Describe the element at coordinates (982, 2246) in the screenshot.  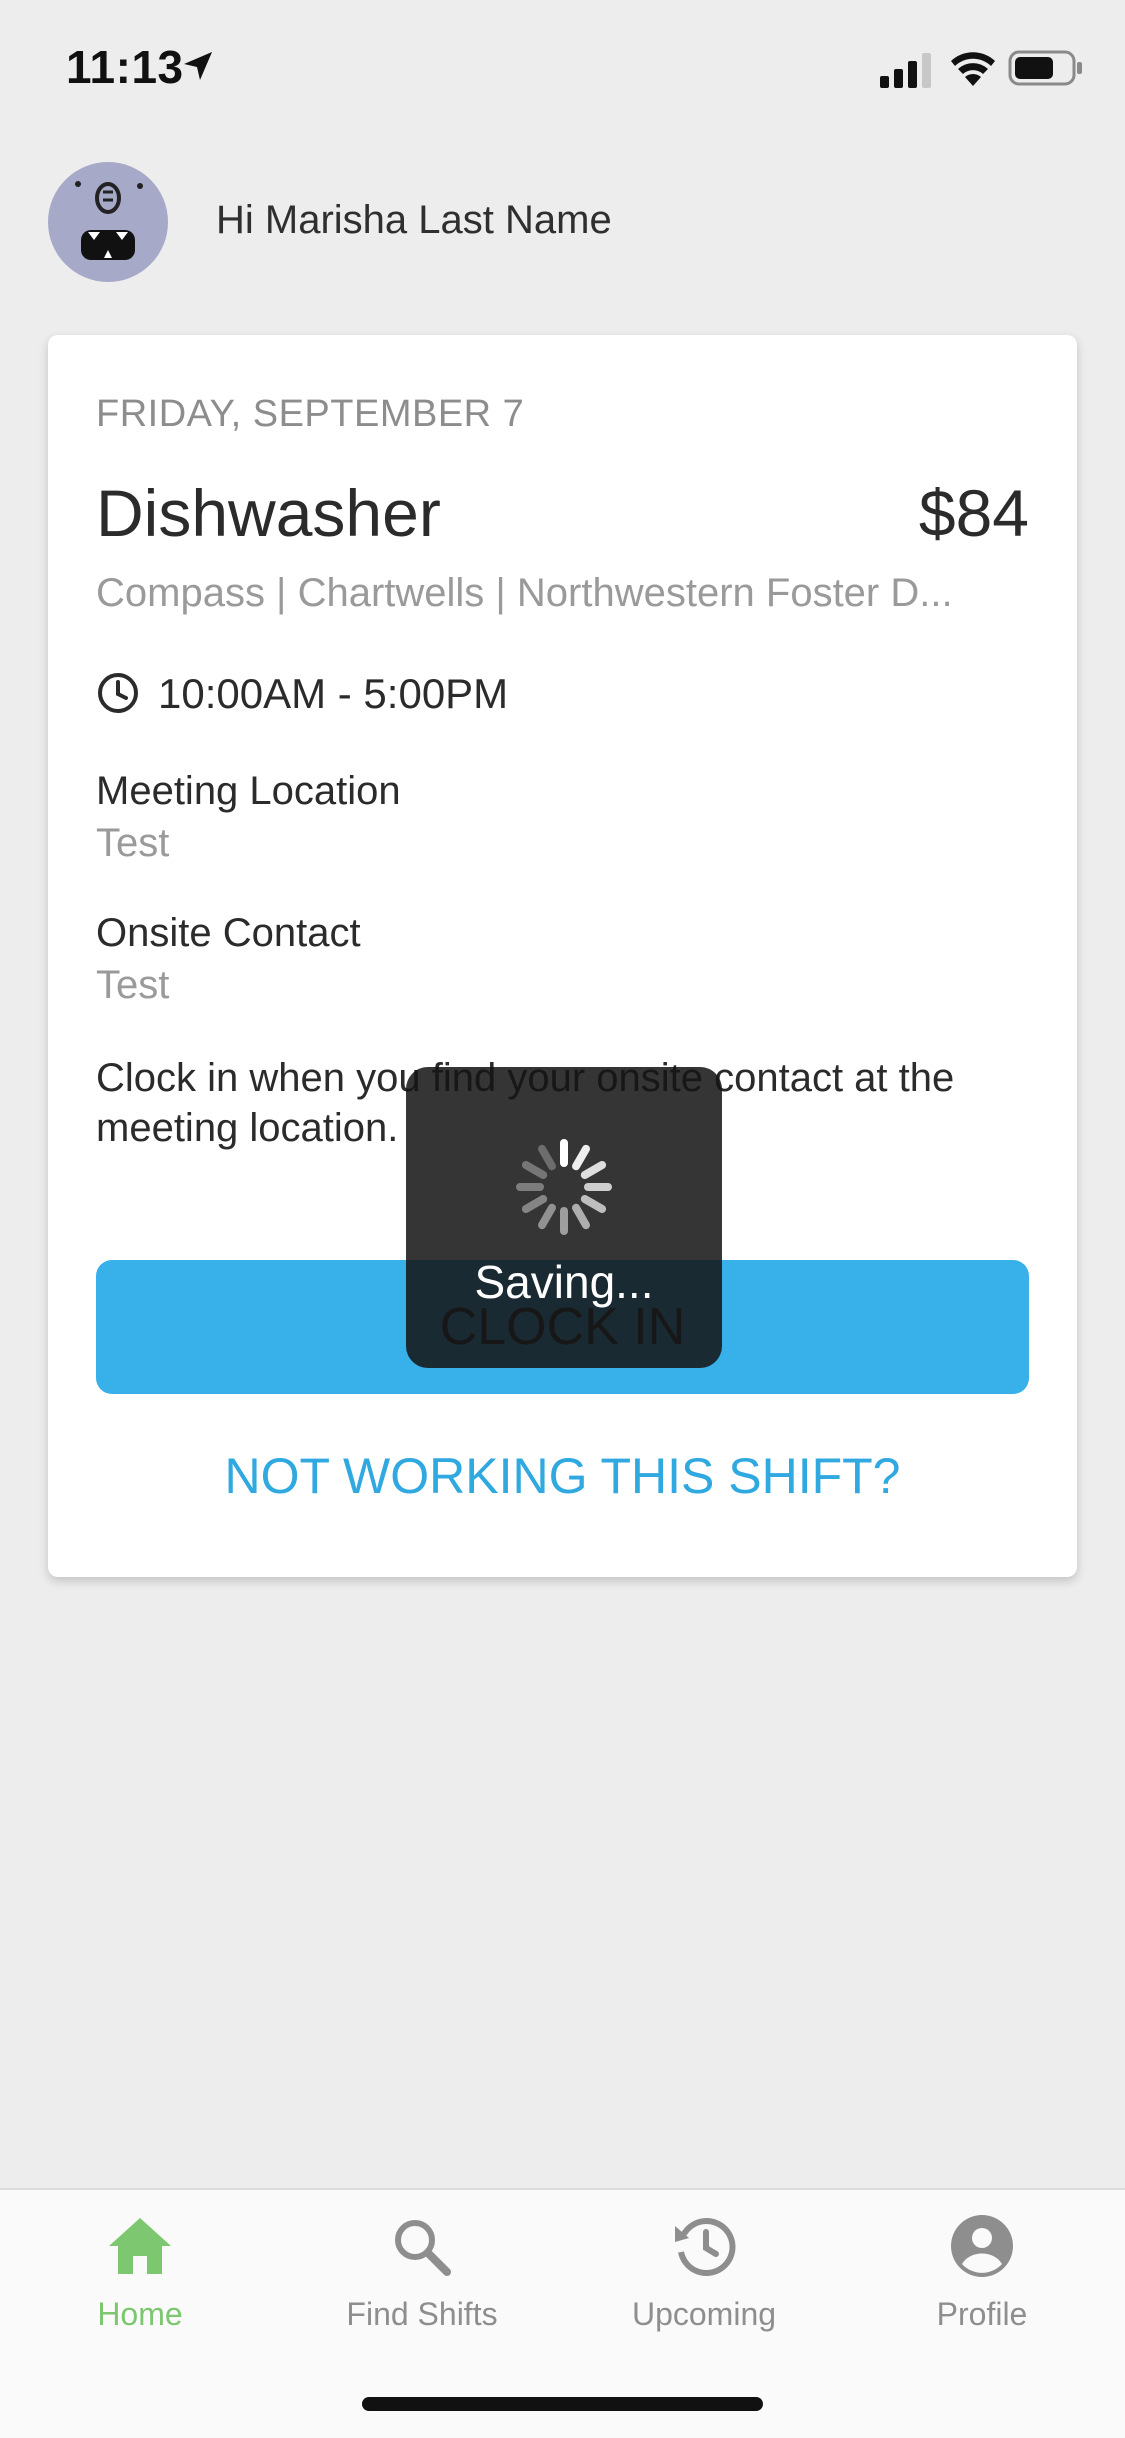
I see `profile-icon` at that location.